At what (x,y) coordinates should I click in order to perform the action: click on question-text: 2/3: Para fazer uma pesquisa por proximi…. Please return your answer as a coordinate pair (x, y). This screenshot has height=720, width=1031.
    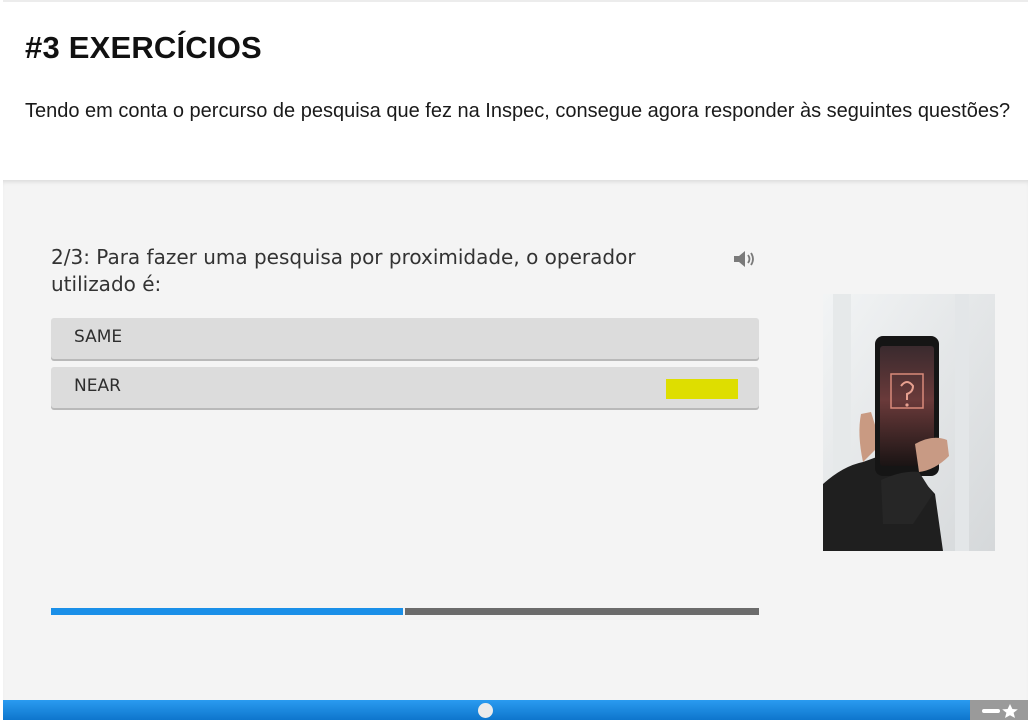
    Looking at the image, I should click on (343, 270).